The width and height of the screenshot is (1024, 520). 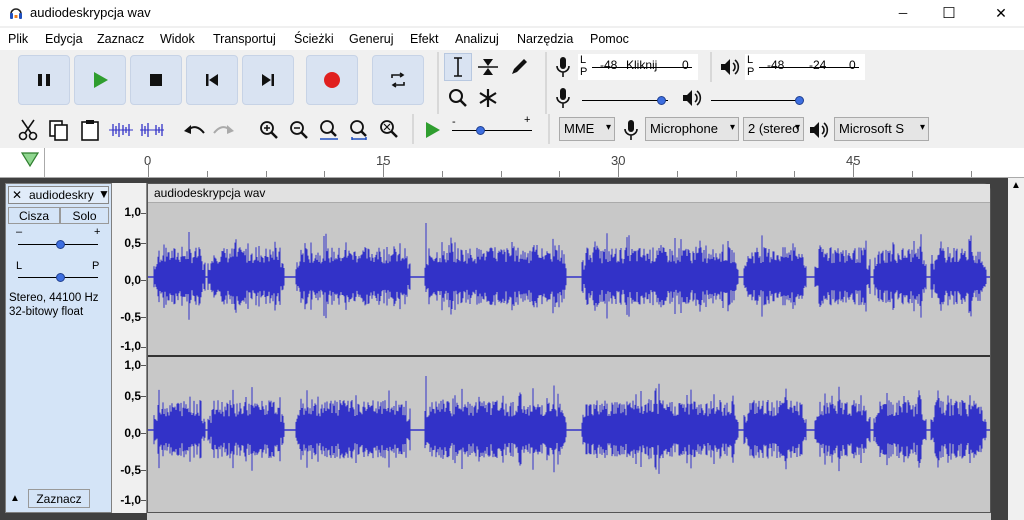 What do you see at coordinates (609, 65) in the screenshot?
I see `record-meter-db-48: -48` at bounding box center [609, 65].